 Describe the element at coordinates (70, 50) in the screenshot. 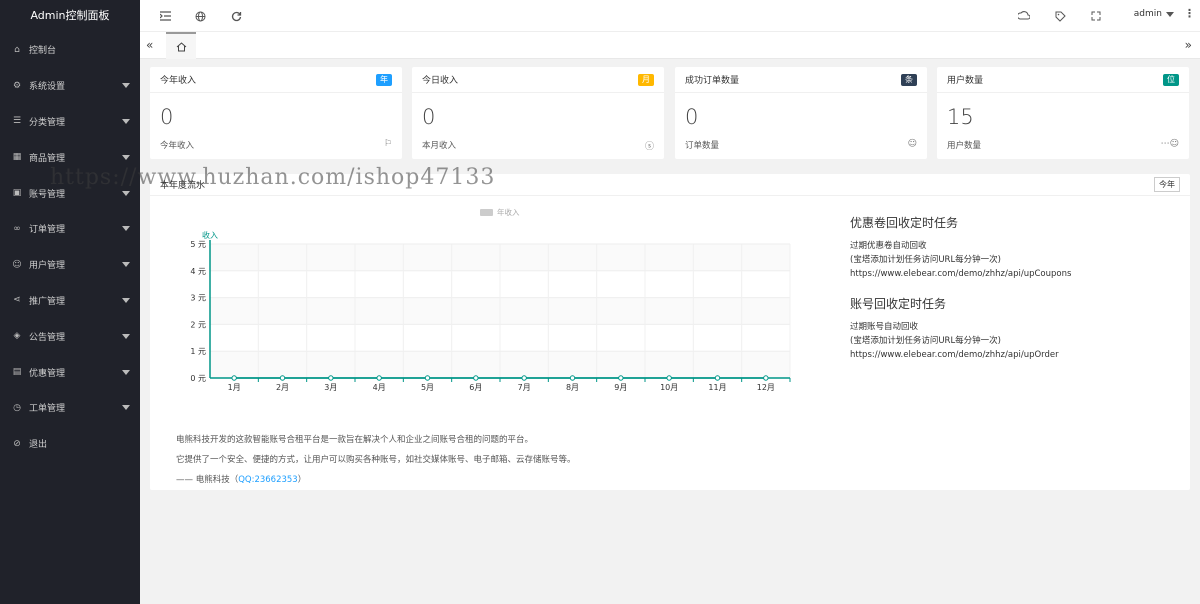

I see `sidebar-item-0: ⌂ 控制台` at that location.